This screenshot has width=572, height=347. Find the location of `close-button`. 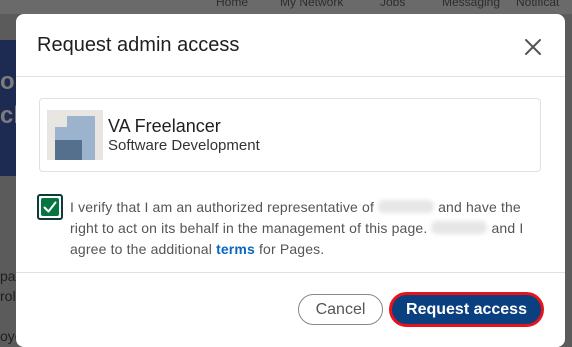

close-button is located at coordinates (533, 47).